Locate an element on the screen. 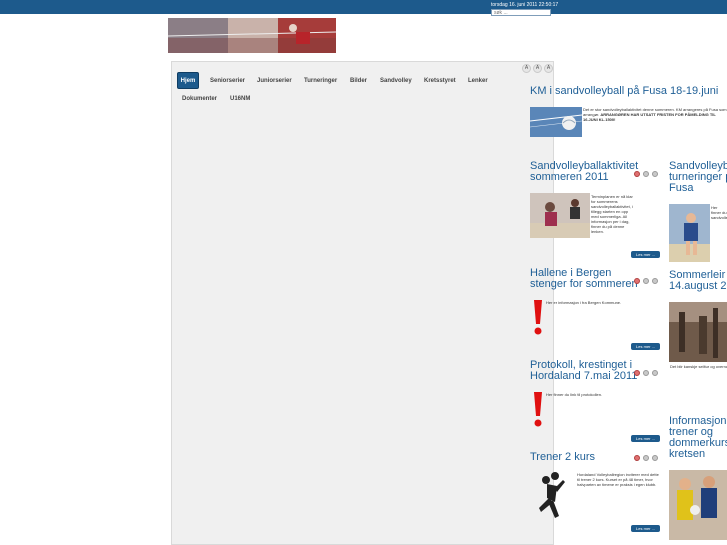  right-article-text-2: Det blir kanskje seiltur og overnatting is located at coordinates (698, 366).